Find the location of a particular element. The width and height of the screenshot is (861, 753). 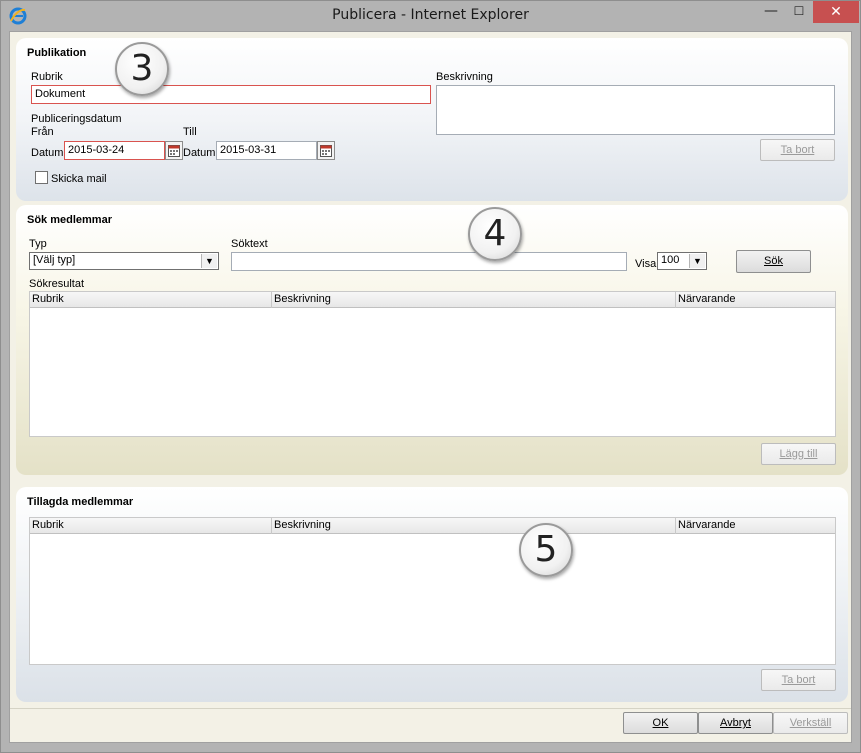

window-title: Publicera - Internet Explorer is located at coordinates (430, 15).